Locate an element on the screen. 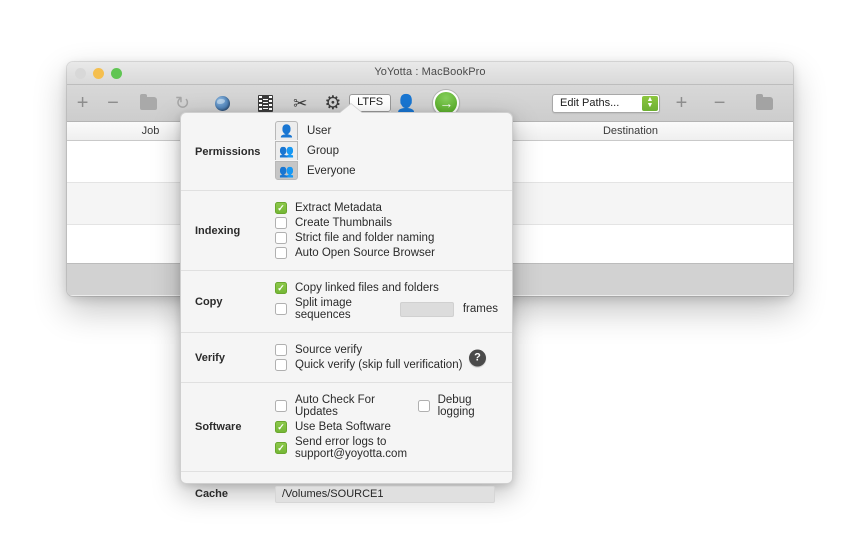 This screenshot has height=534, width=860. edit-paths-select: Edit Paths... ▲ ▼ is located at coordinates (605, 103).